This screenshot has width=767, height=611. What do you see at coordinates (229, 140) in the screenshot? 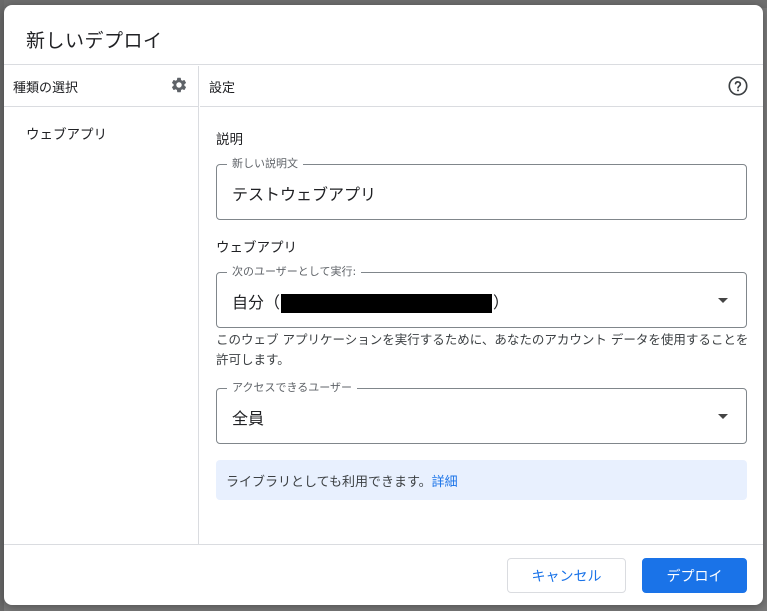
I see `description-section-label: 説明` at bounding box center [229, 140].